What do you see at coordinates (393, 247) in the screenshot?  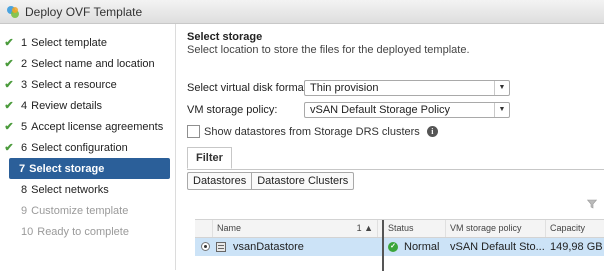 I see `status-ok-icon: ✓` at bounding box center [393, 247].